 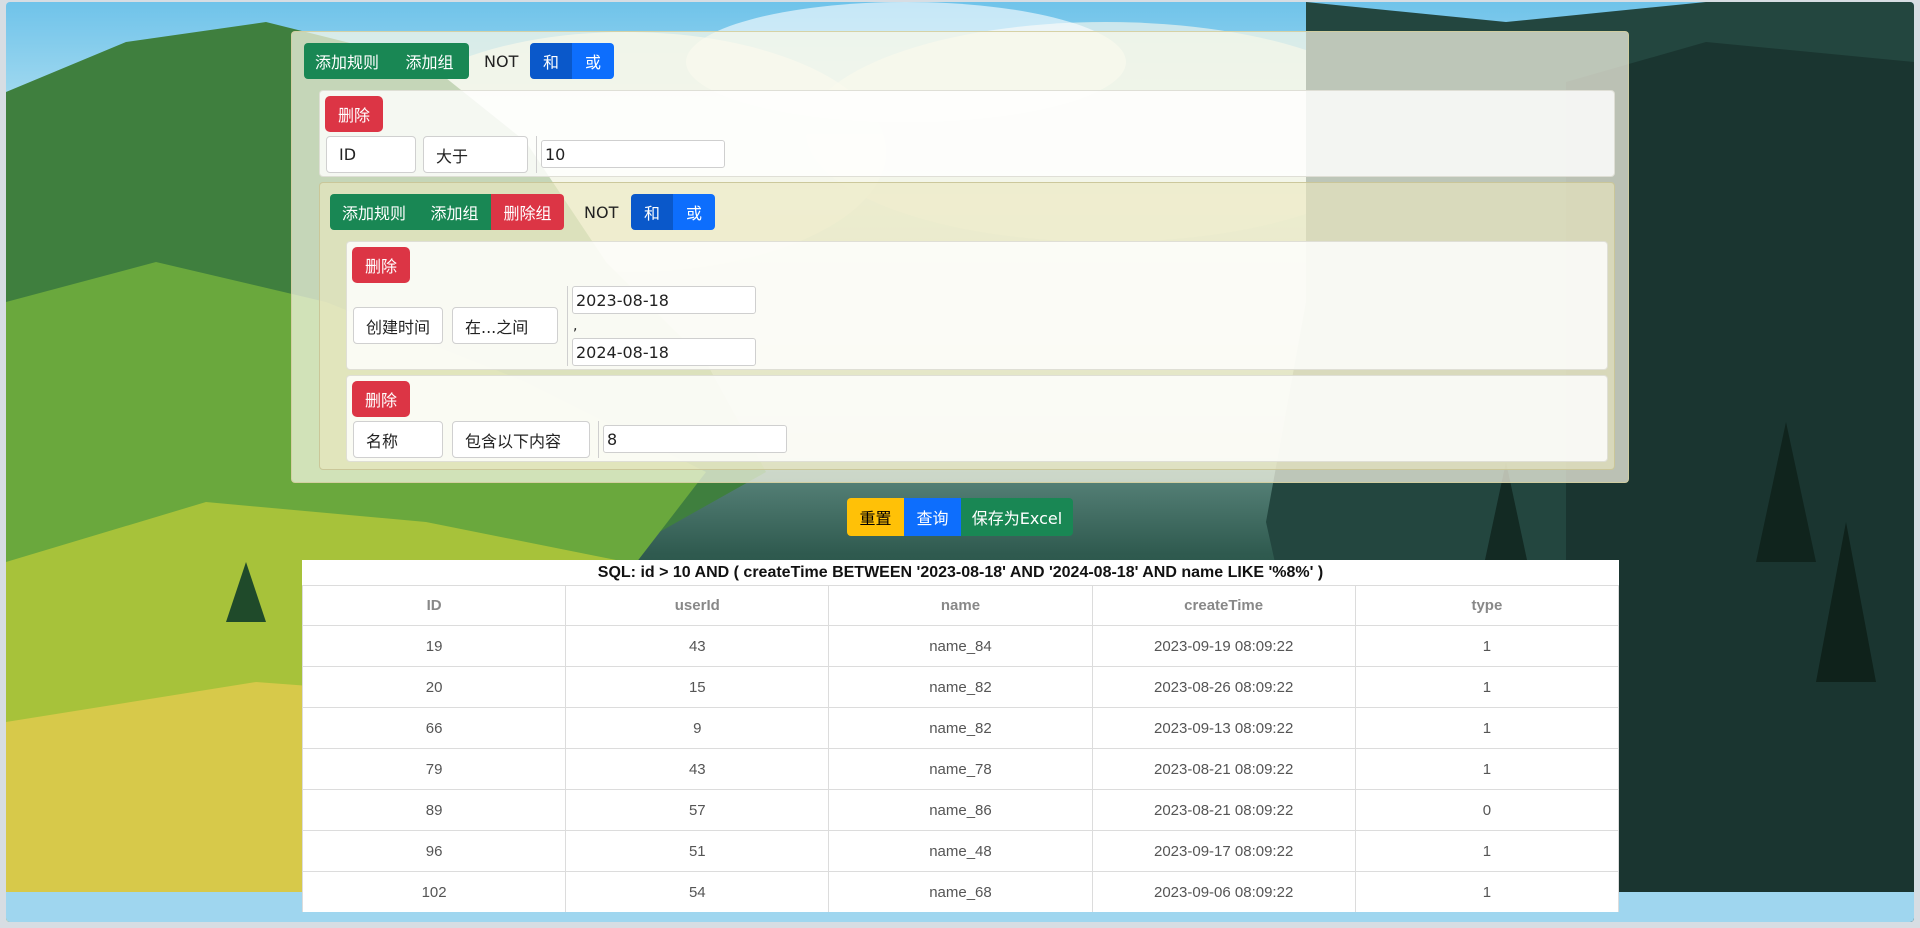 What do you see at coordinates (501, 61) in the screenshot?
I see `not-toggle-label: NOT` at bounding box center [501, 61].